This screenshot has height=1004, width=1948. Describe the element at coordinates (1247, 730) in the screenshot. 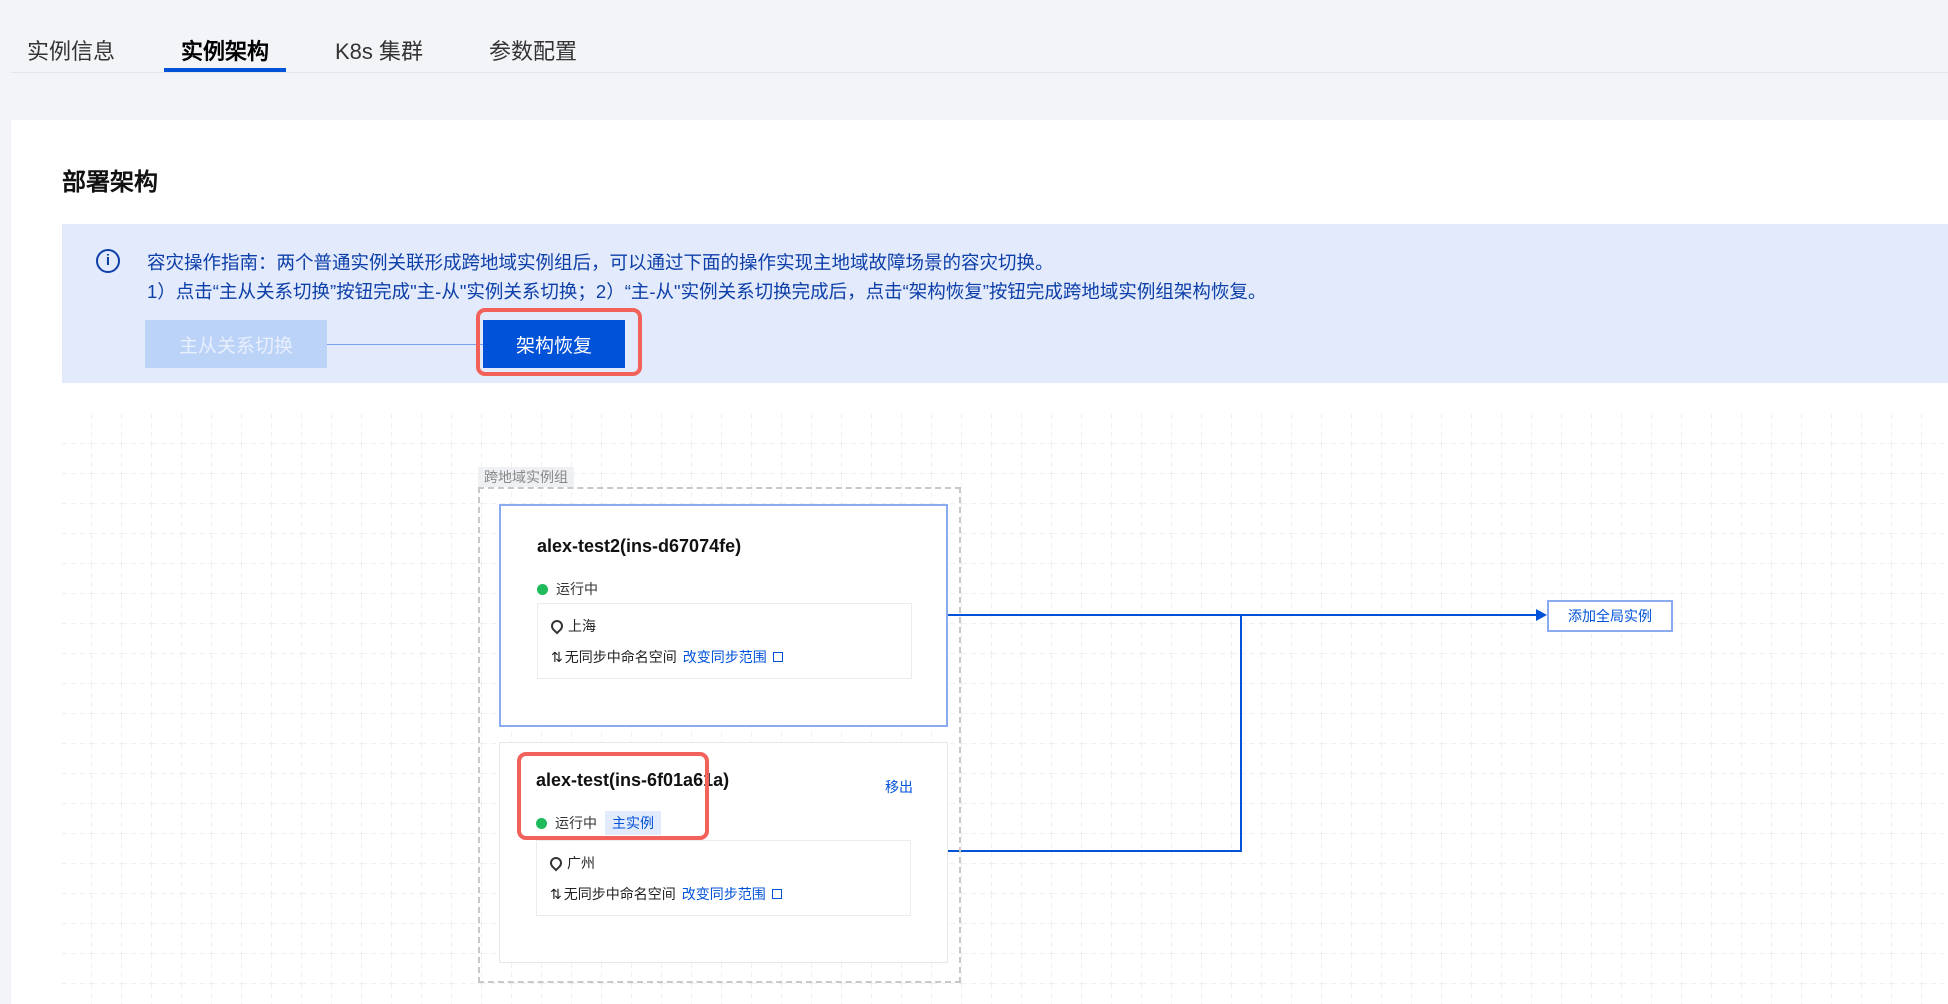

I see `topology-lines` at that location.